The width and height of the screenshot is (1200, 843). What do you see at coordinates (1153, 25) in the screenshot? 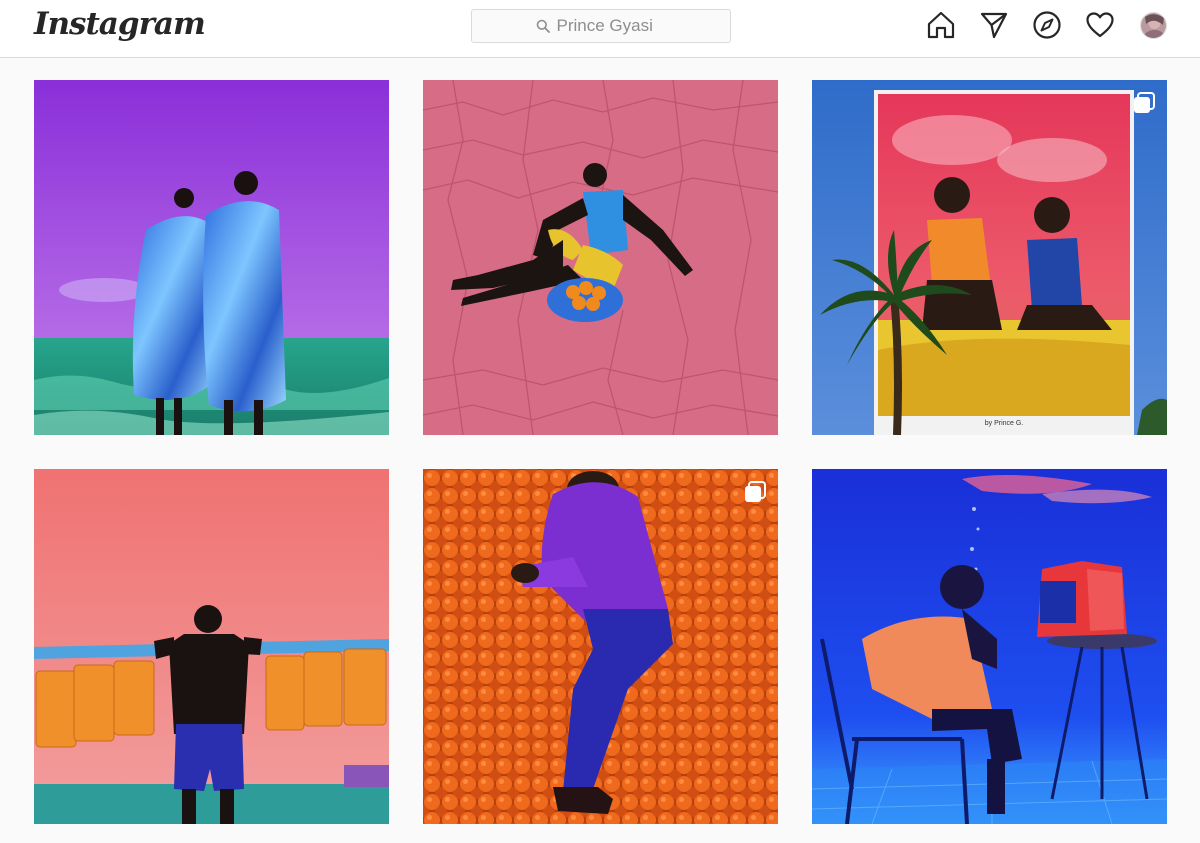
I see `profile-avatar` at bounding box center [1153, 25].